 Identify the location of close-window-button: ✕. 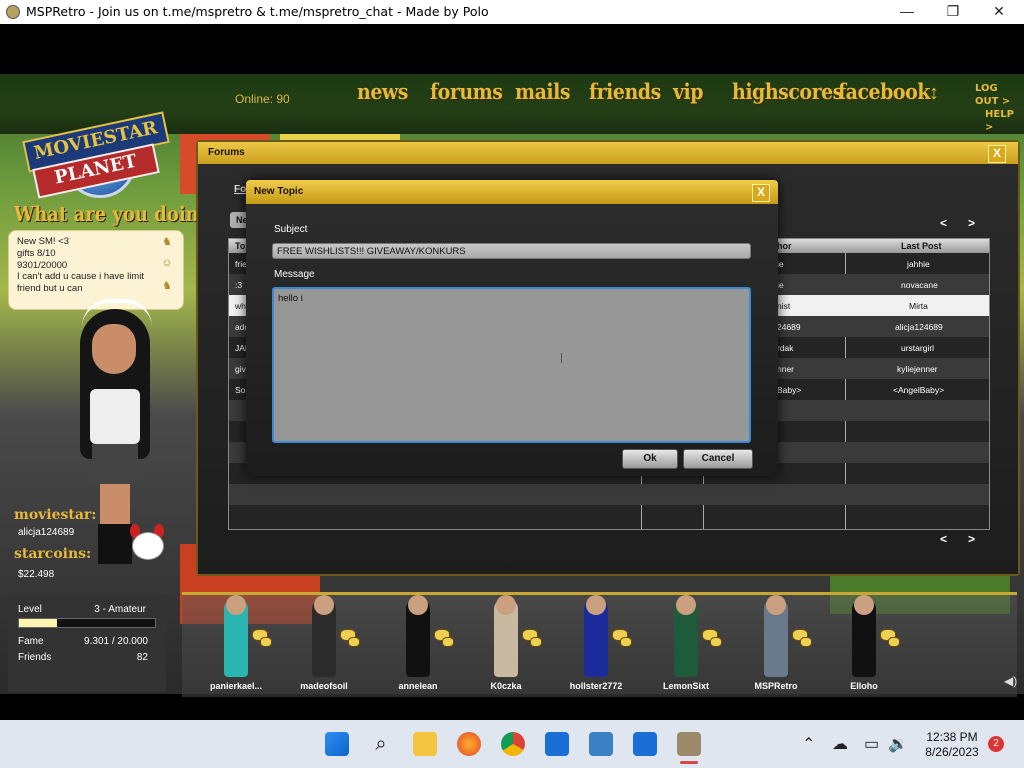
(999, 12).